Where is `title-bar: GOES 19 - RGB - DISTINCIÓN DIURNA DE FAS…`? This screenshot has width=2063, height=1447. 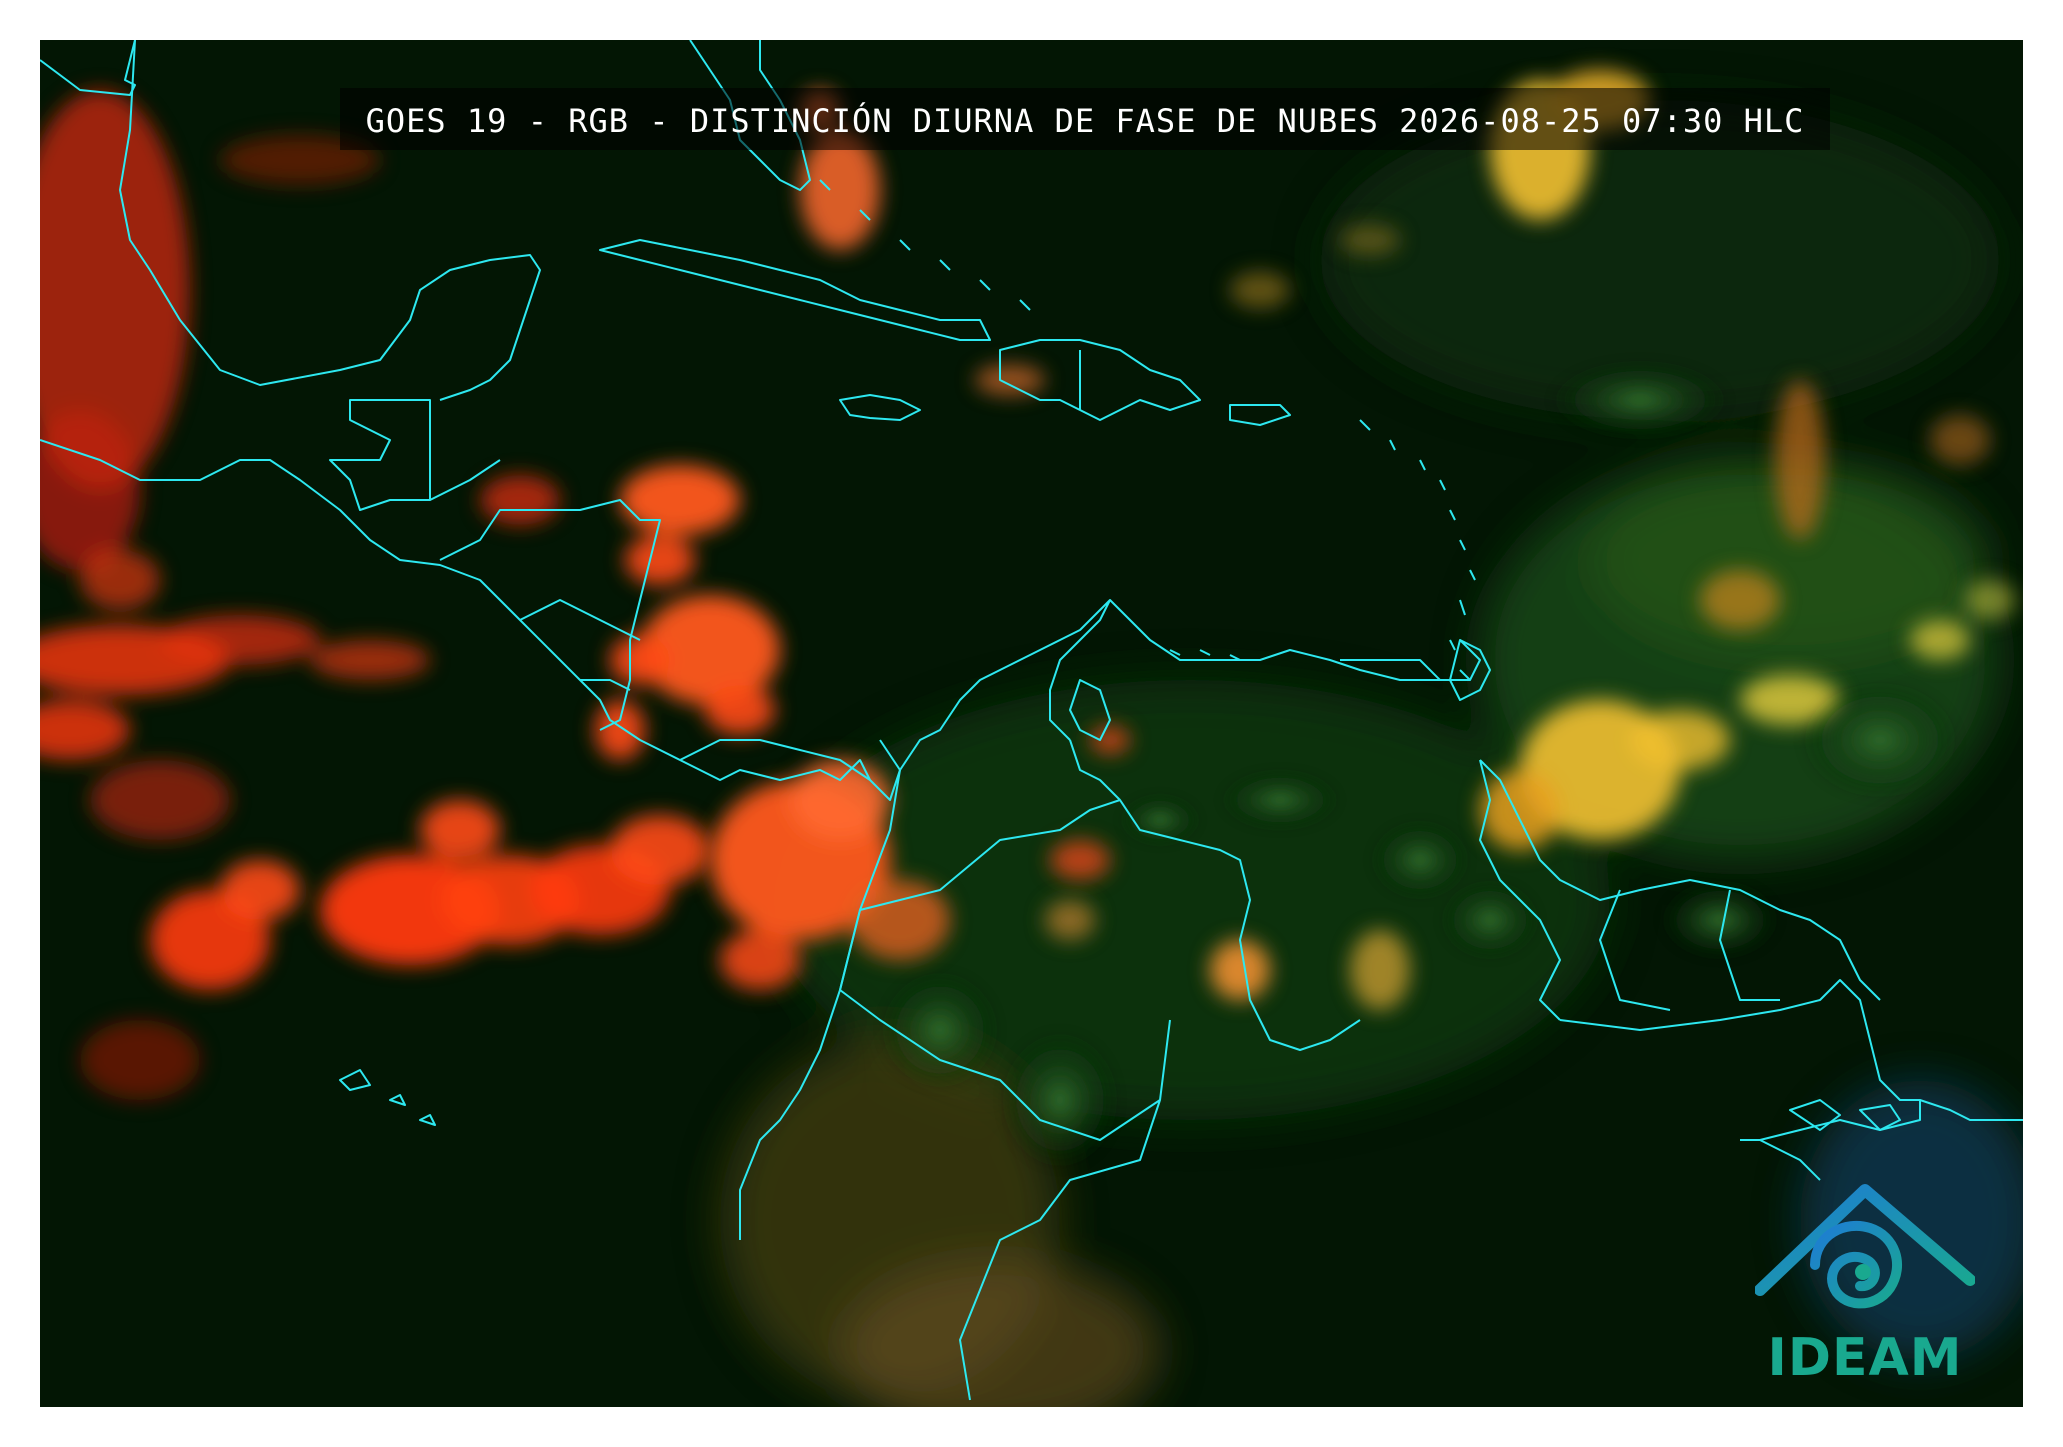 title-bar: GOES 19 - RGB - DISTINCIÓN DIURNA DE FAS… is located at coordinates (1085, 119).